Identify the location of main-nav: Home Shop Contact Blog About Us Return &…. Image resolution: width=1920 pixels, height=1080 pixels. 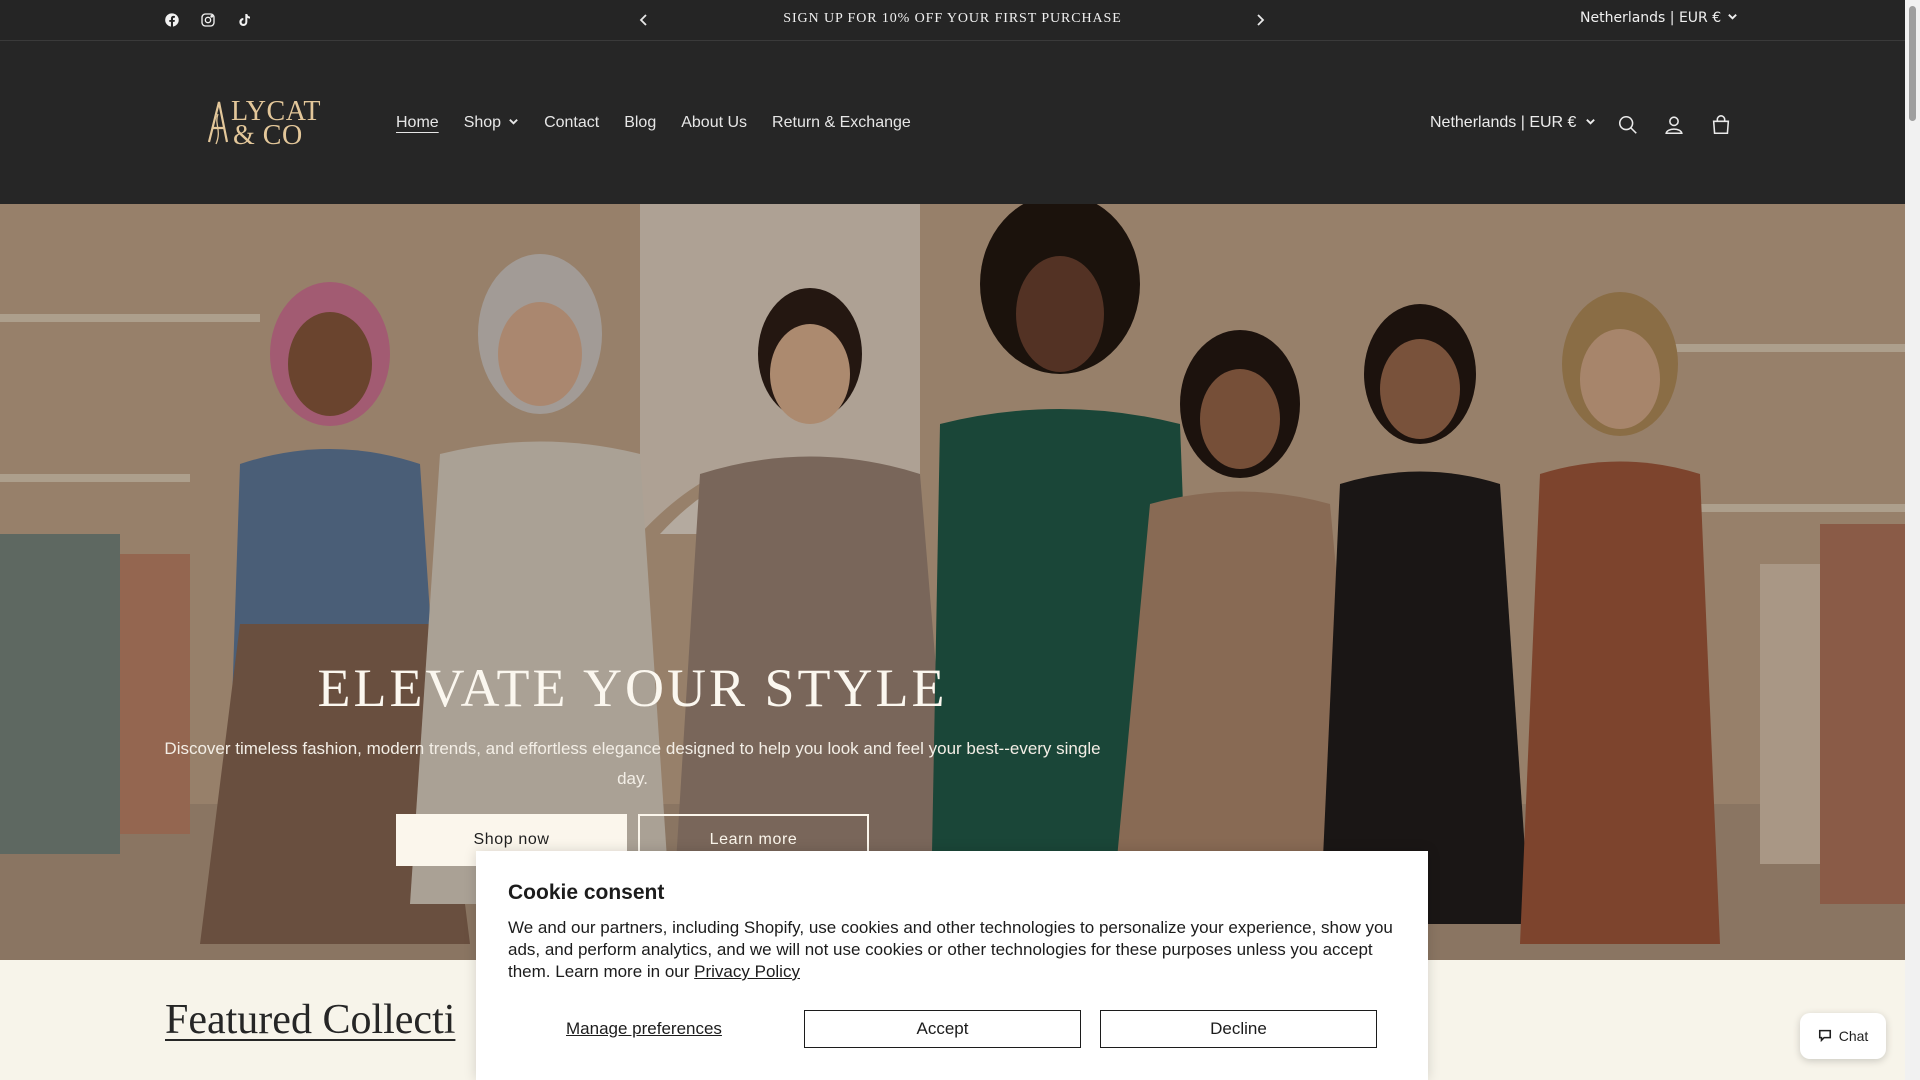
(653, 123).